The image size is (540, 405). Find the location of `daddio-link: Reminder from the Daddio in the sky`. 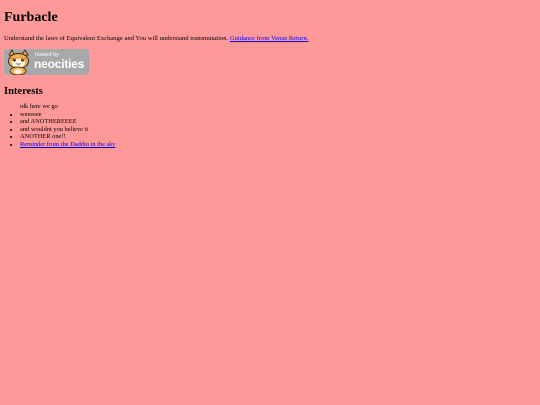

daddio-link: Reminder from the Daddio in the sky is located at coordinates (68, 144).